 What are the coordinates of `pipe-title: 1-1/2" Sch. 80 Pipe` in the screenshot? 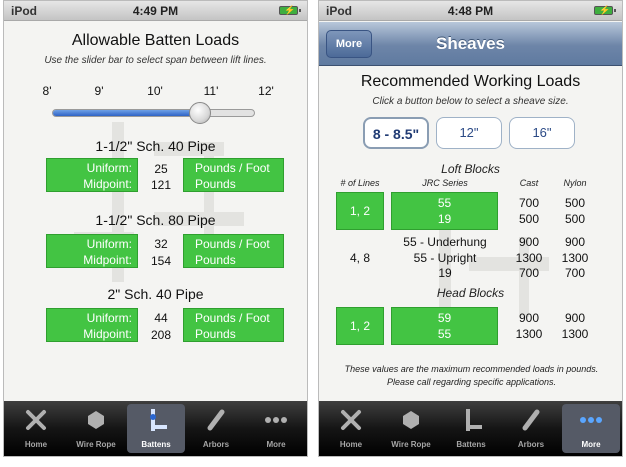 It's located at (155, 220).